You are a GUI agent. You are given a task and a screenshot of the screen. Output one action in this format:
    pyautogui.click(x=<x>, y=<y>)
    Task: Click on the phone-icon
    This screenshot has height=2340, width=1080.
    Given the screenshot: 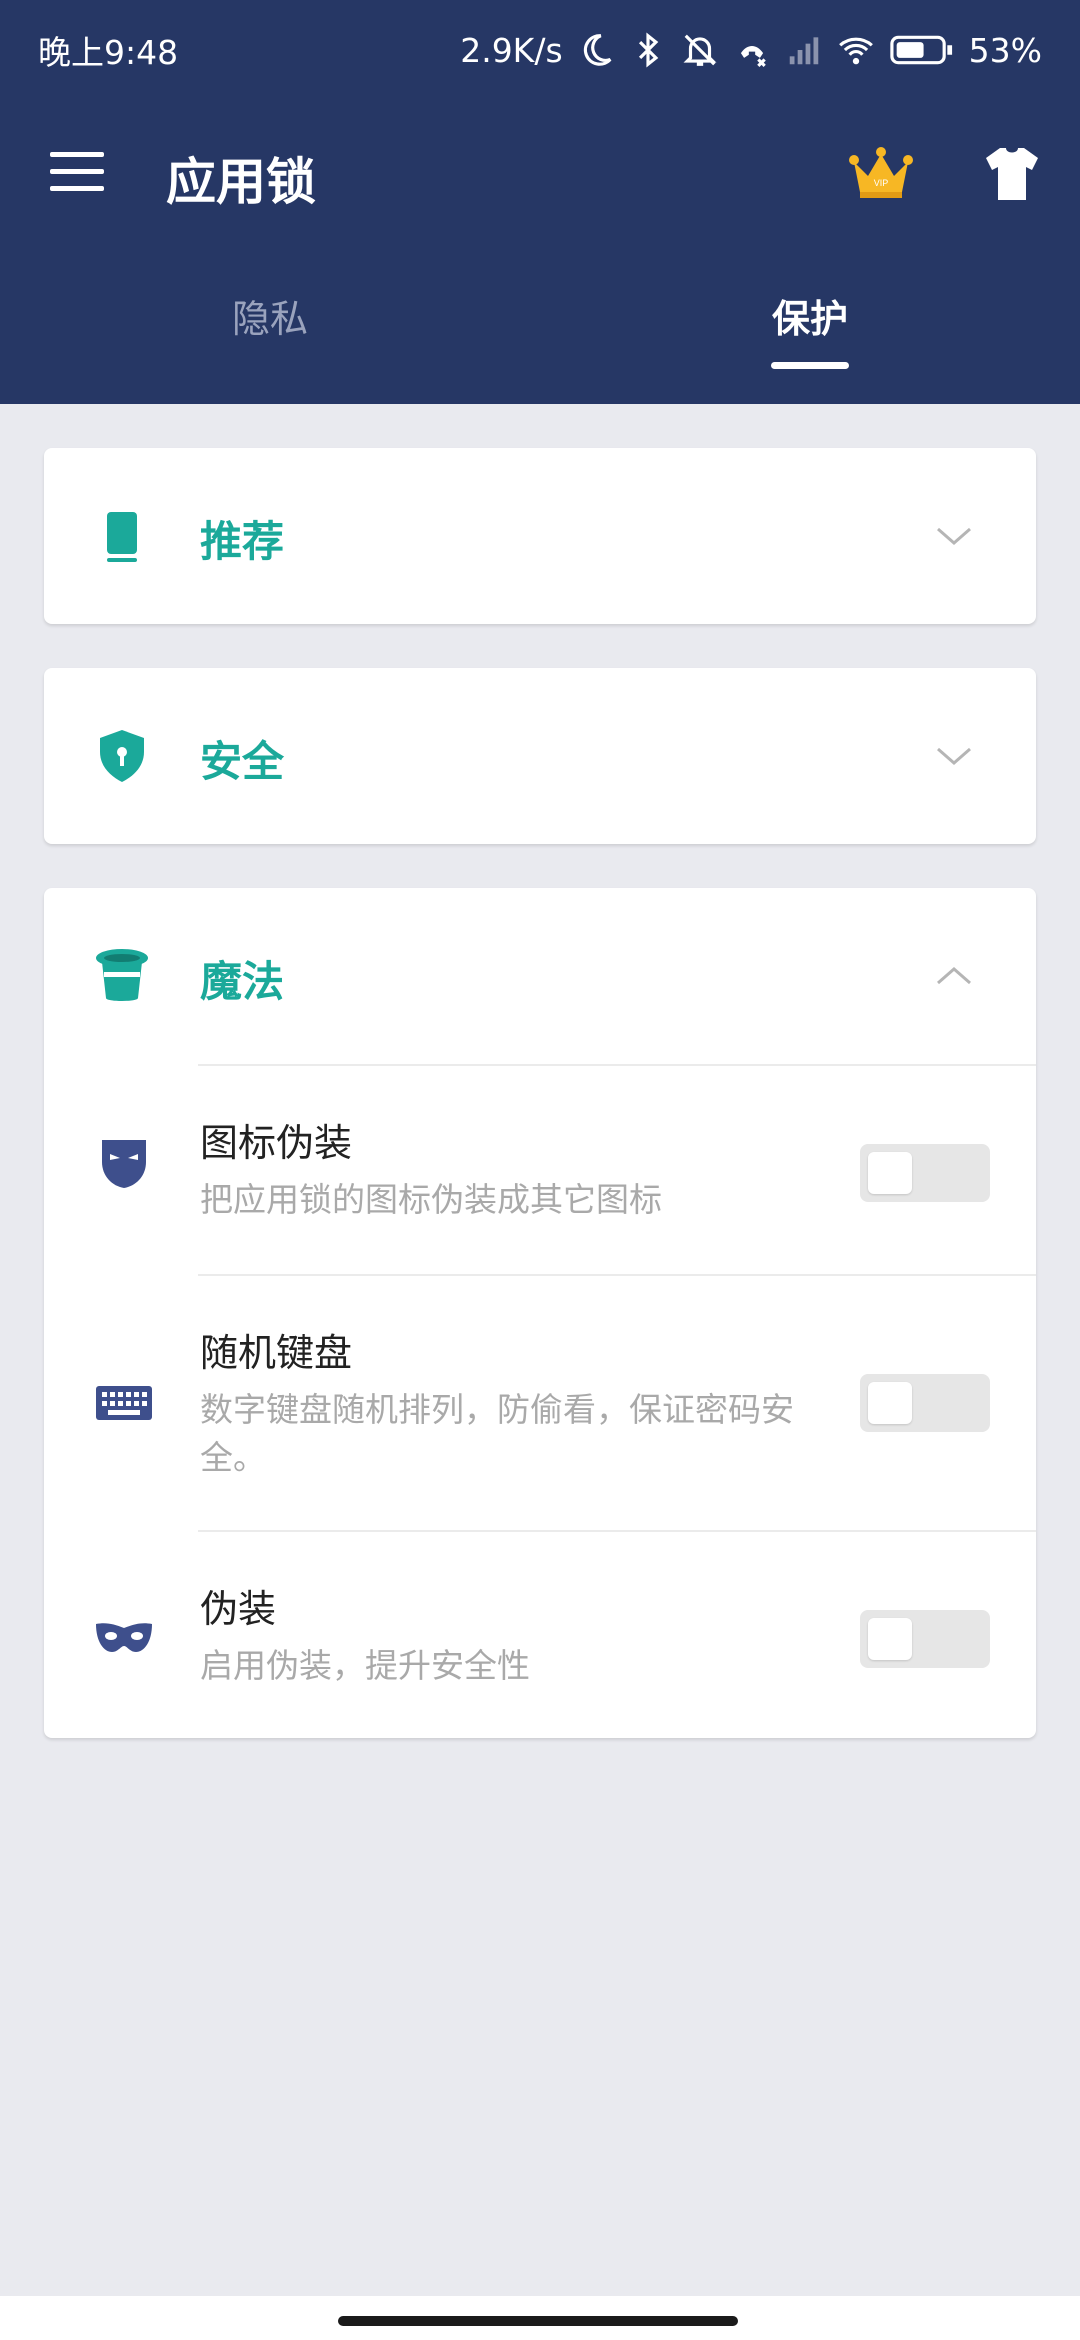 What is the action you would take?
    pyautogui.click(x=122, y=537)
    